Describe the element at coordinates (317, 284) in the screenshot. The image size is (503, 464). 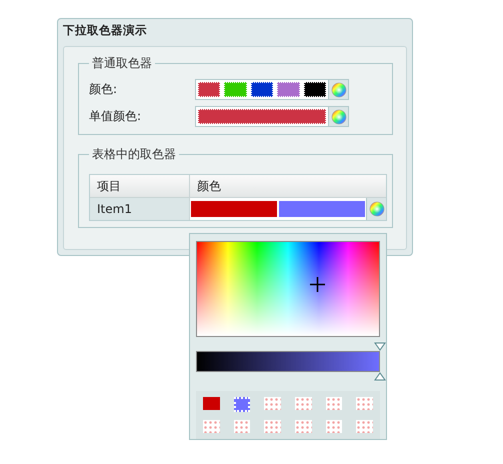
I see `crosshair-icon` at that location.